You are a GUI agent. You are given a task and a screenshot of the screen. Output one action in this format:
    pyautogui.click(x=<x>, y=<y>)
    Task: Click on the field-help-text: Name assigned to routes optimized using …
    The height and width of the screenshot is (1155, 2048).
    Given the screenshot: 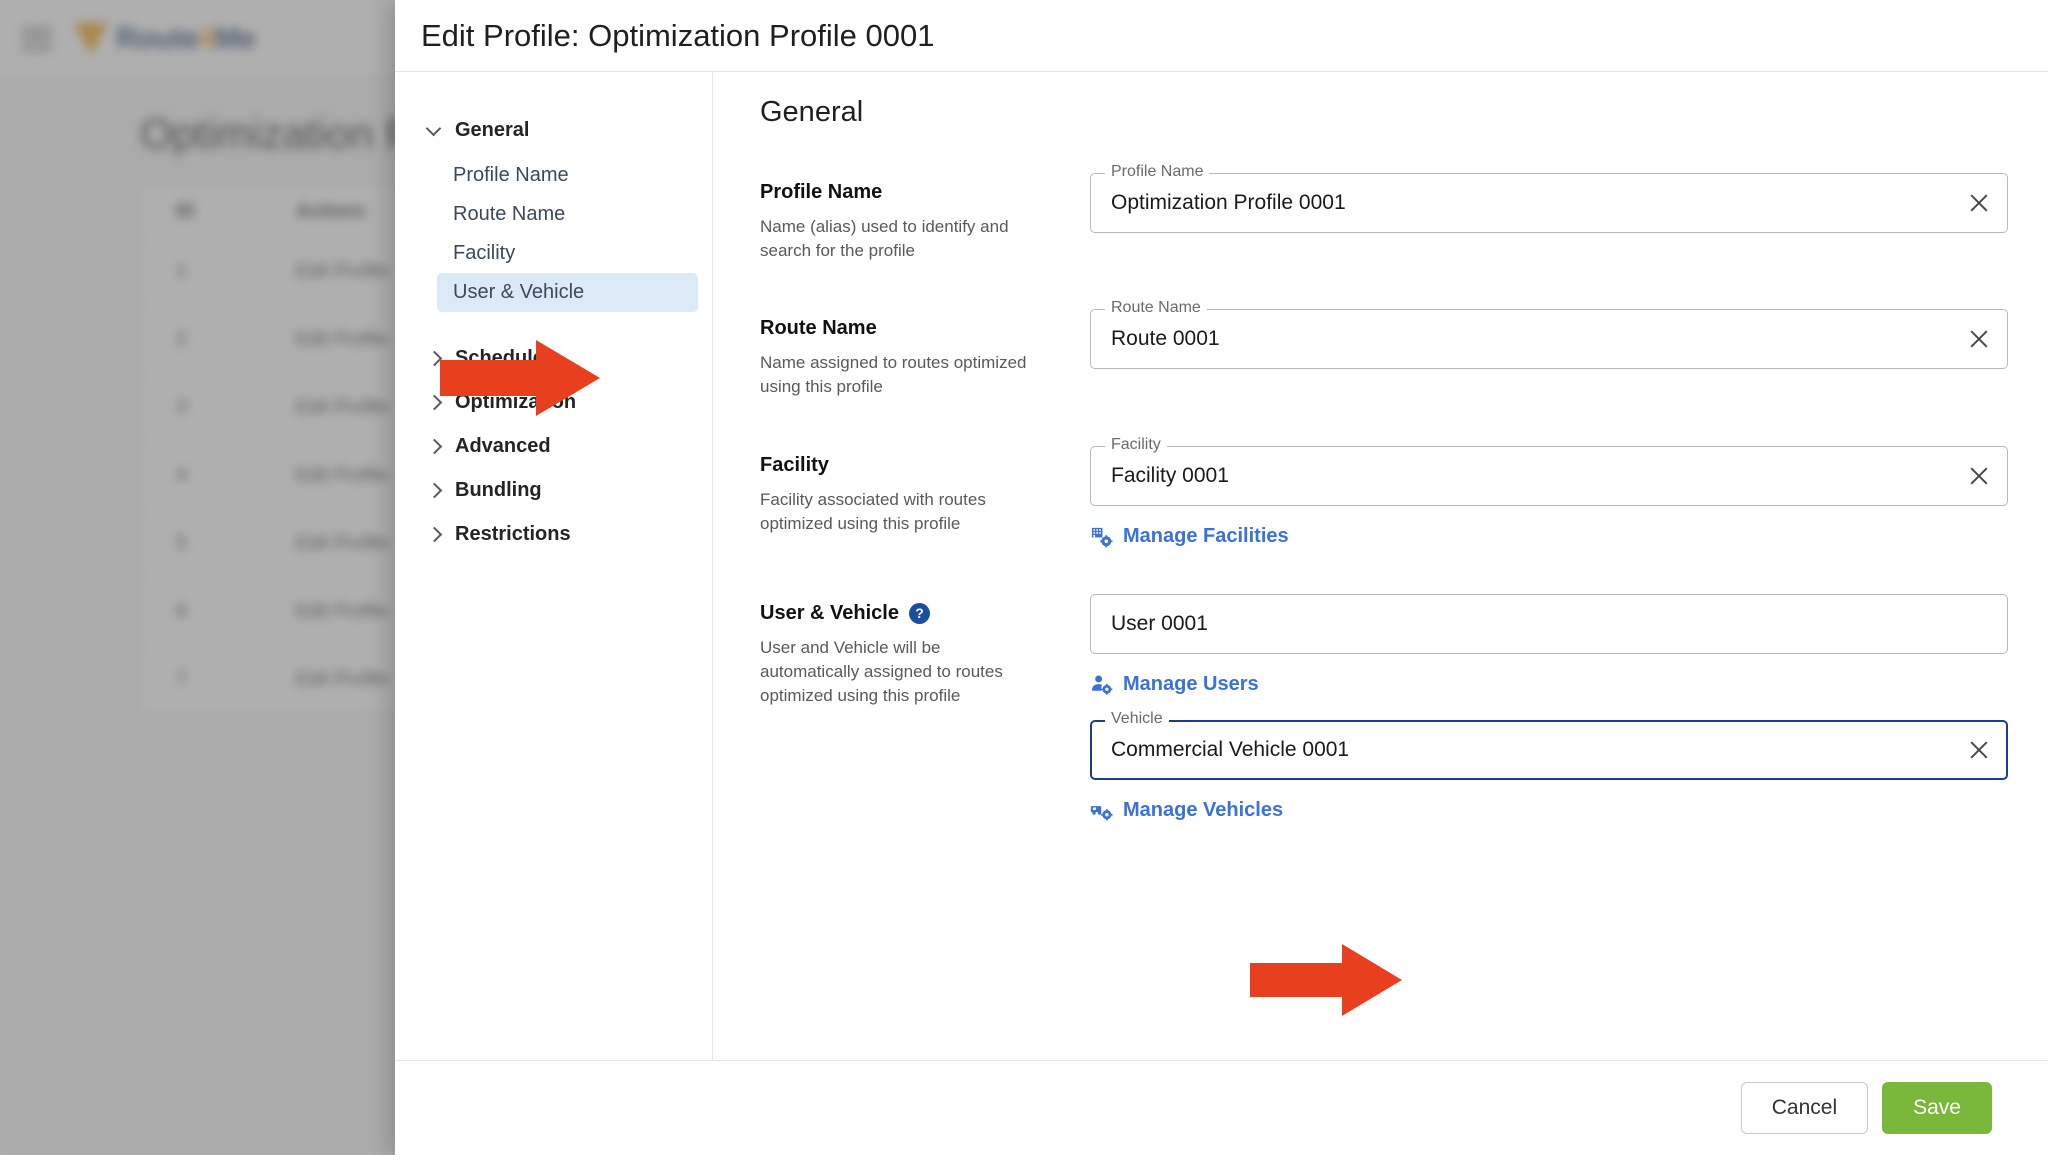 What is the action you would take?
    pyautogui.click(x=893, y=375)
    